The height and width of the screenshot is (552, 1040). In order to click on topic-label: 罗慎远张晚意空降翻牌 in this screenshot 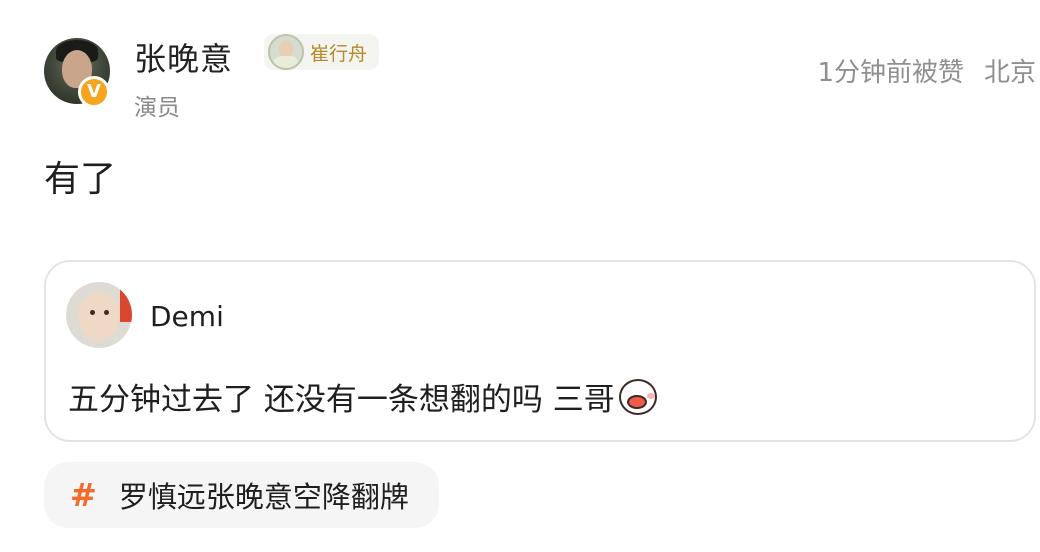, I will do `click(263, 497)`.